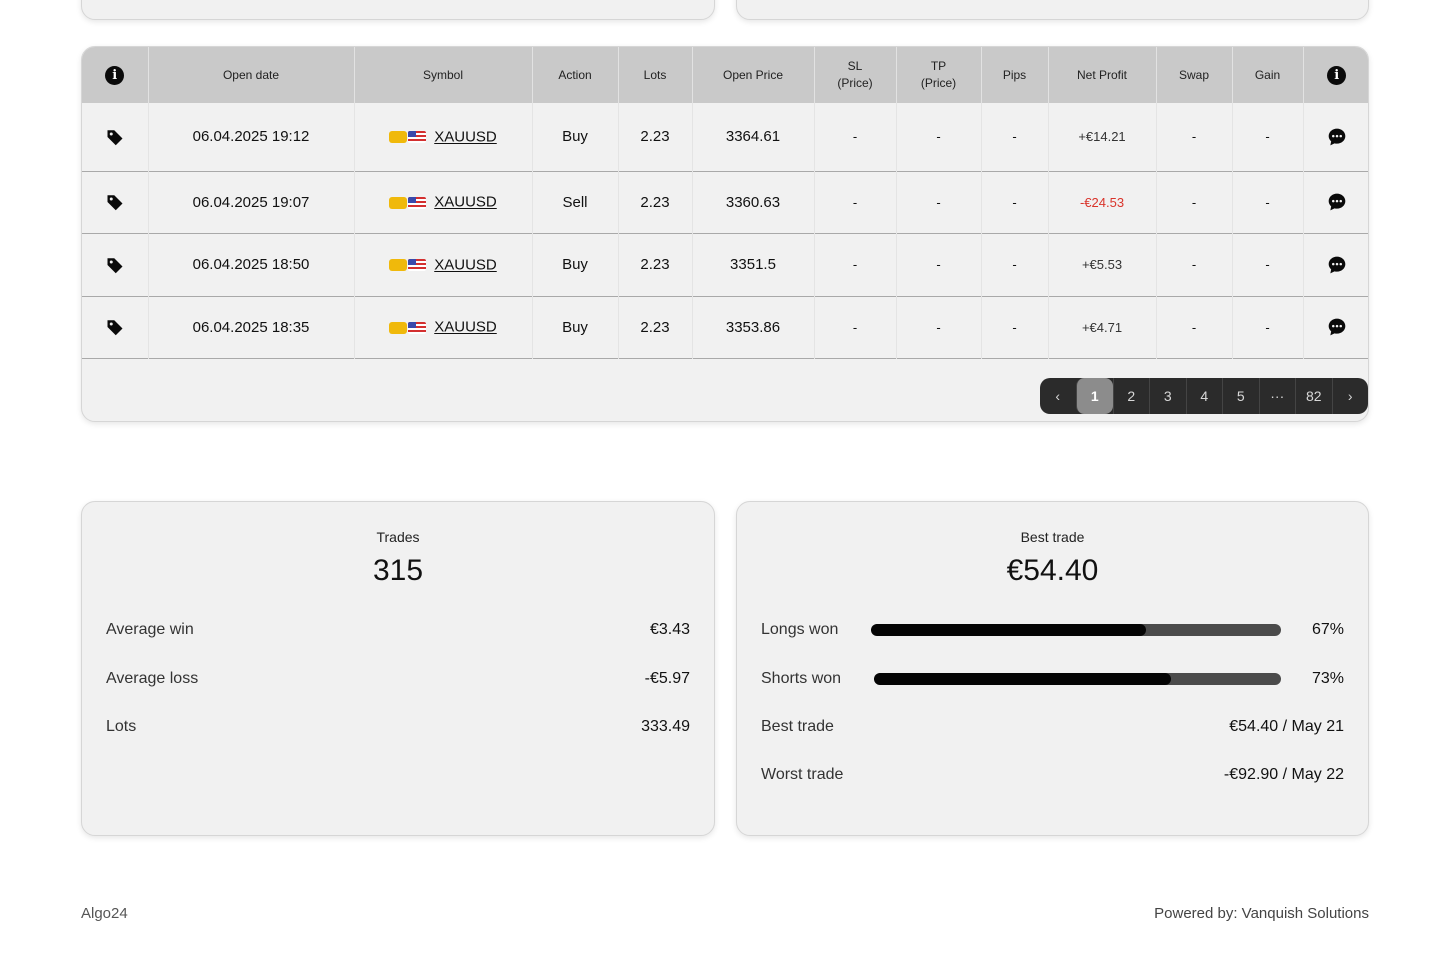 The height and width of the screenshot is (960, 1440). What do you see at coordinates (574, 75) in the screenshot?
I see `header-action: Action` at bounding box center [574, 75].